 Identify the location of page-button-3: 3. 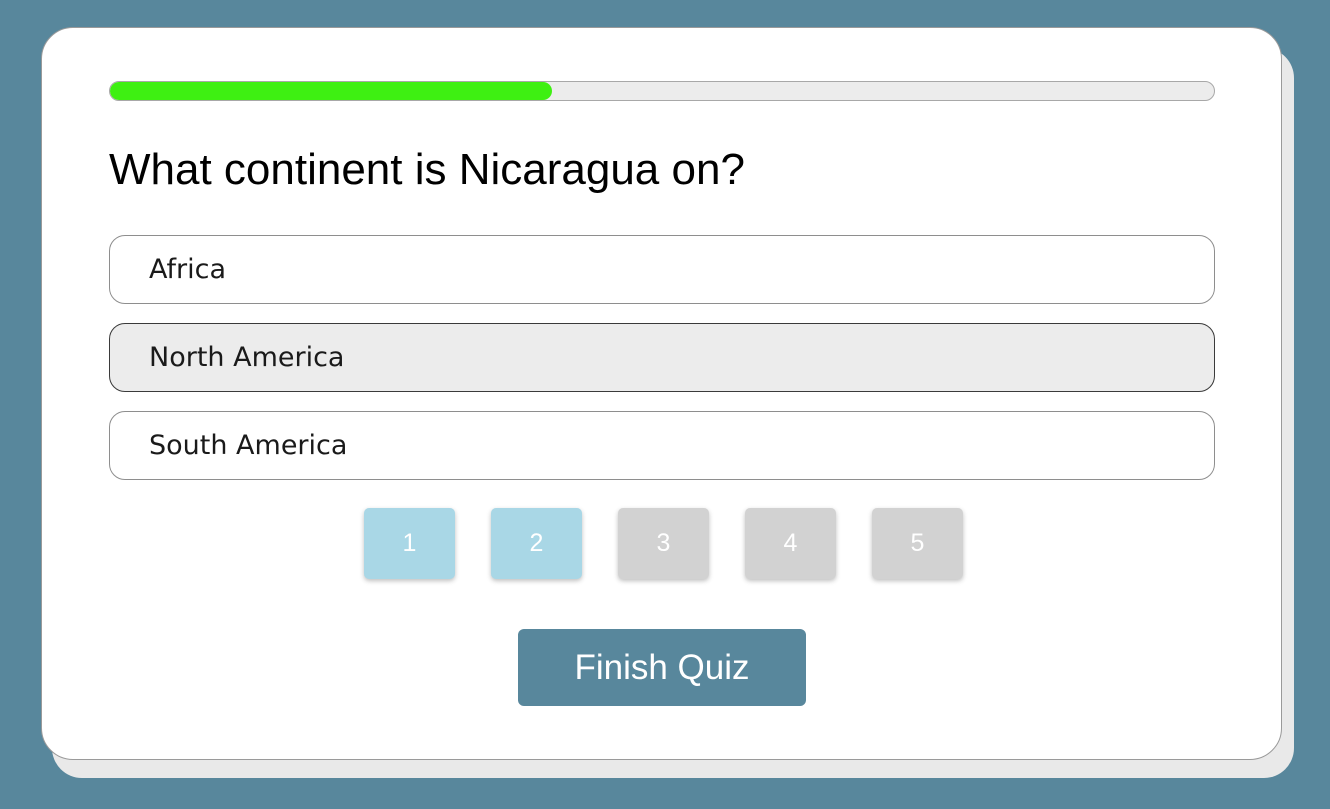
(663, 543).